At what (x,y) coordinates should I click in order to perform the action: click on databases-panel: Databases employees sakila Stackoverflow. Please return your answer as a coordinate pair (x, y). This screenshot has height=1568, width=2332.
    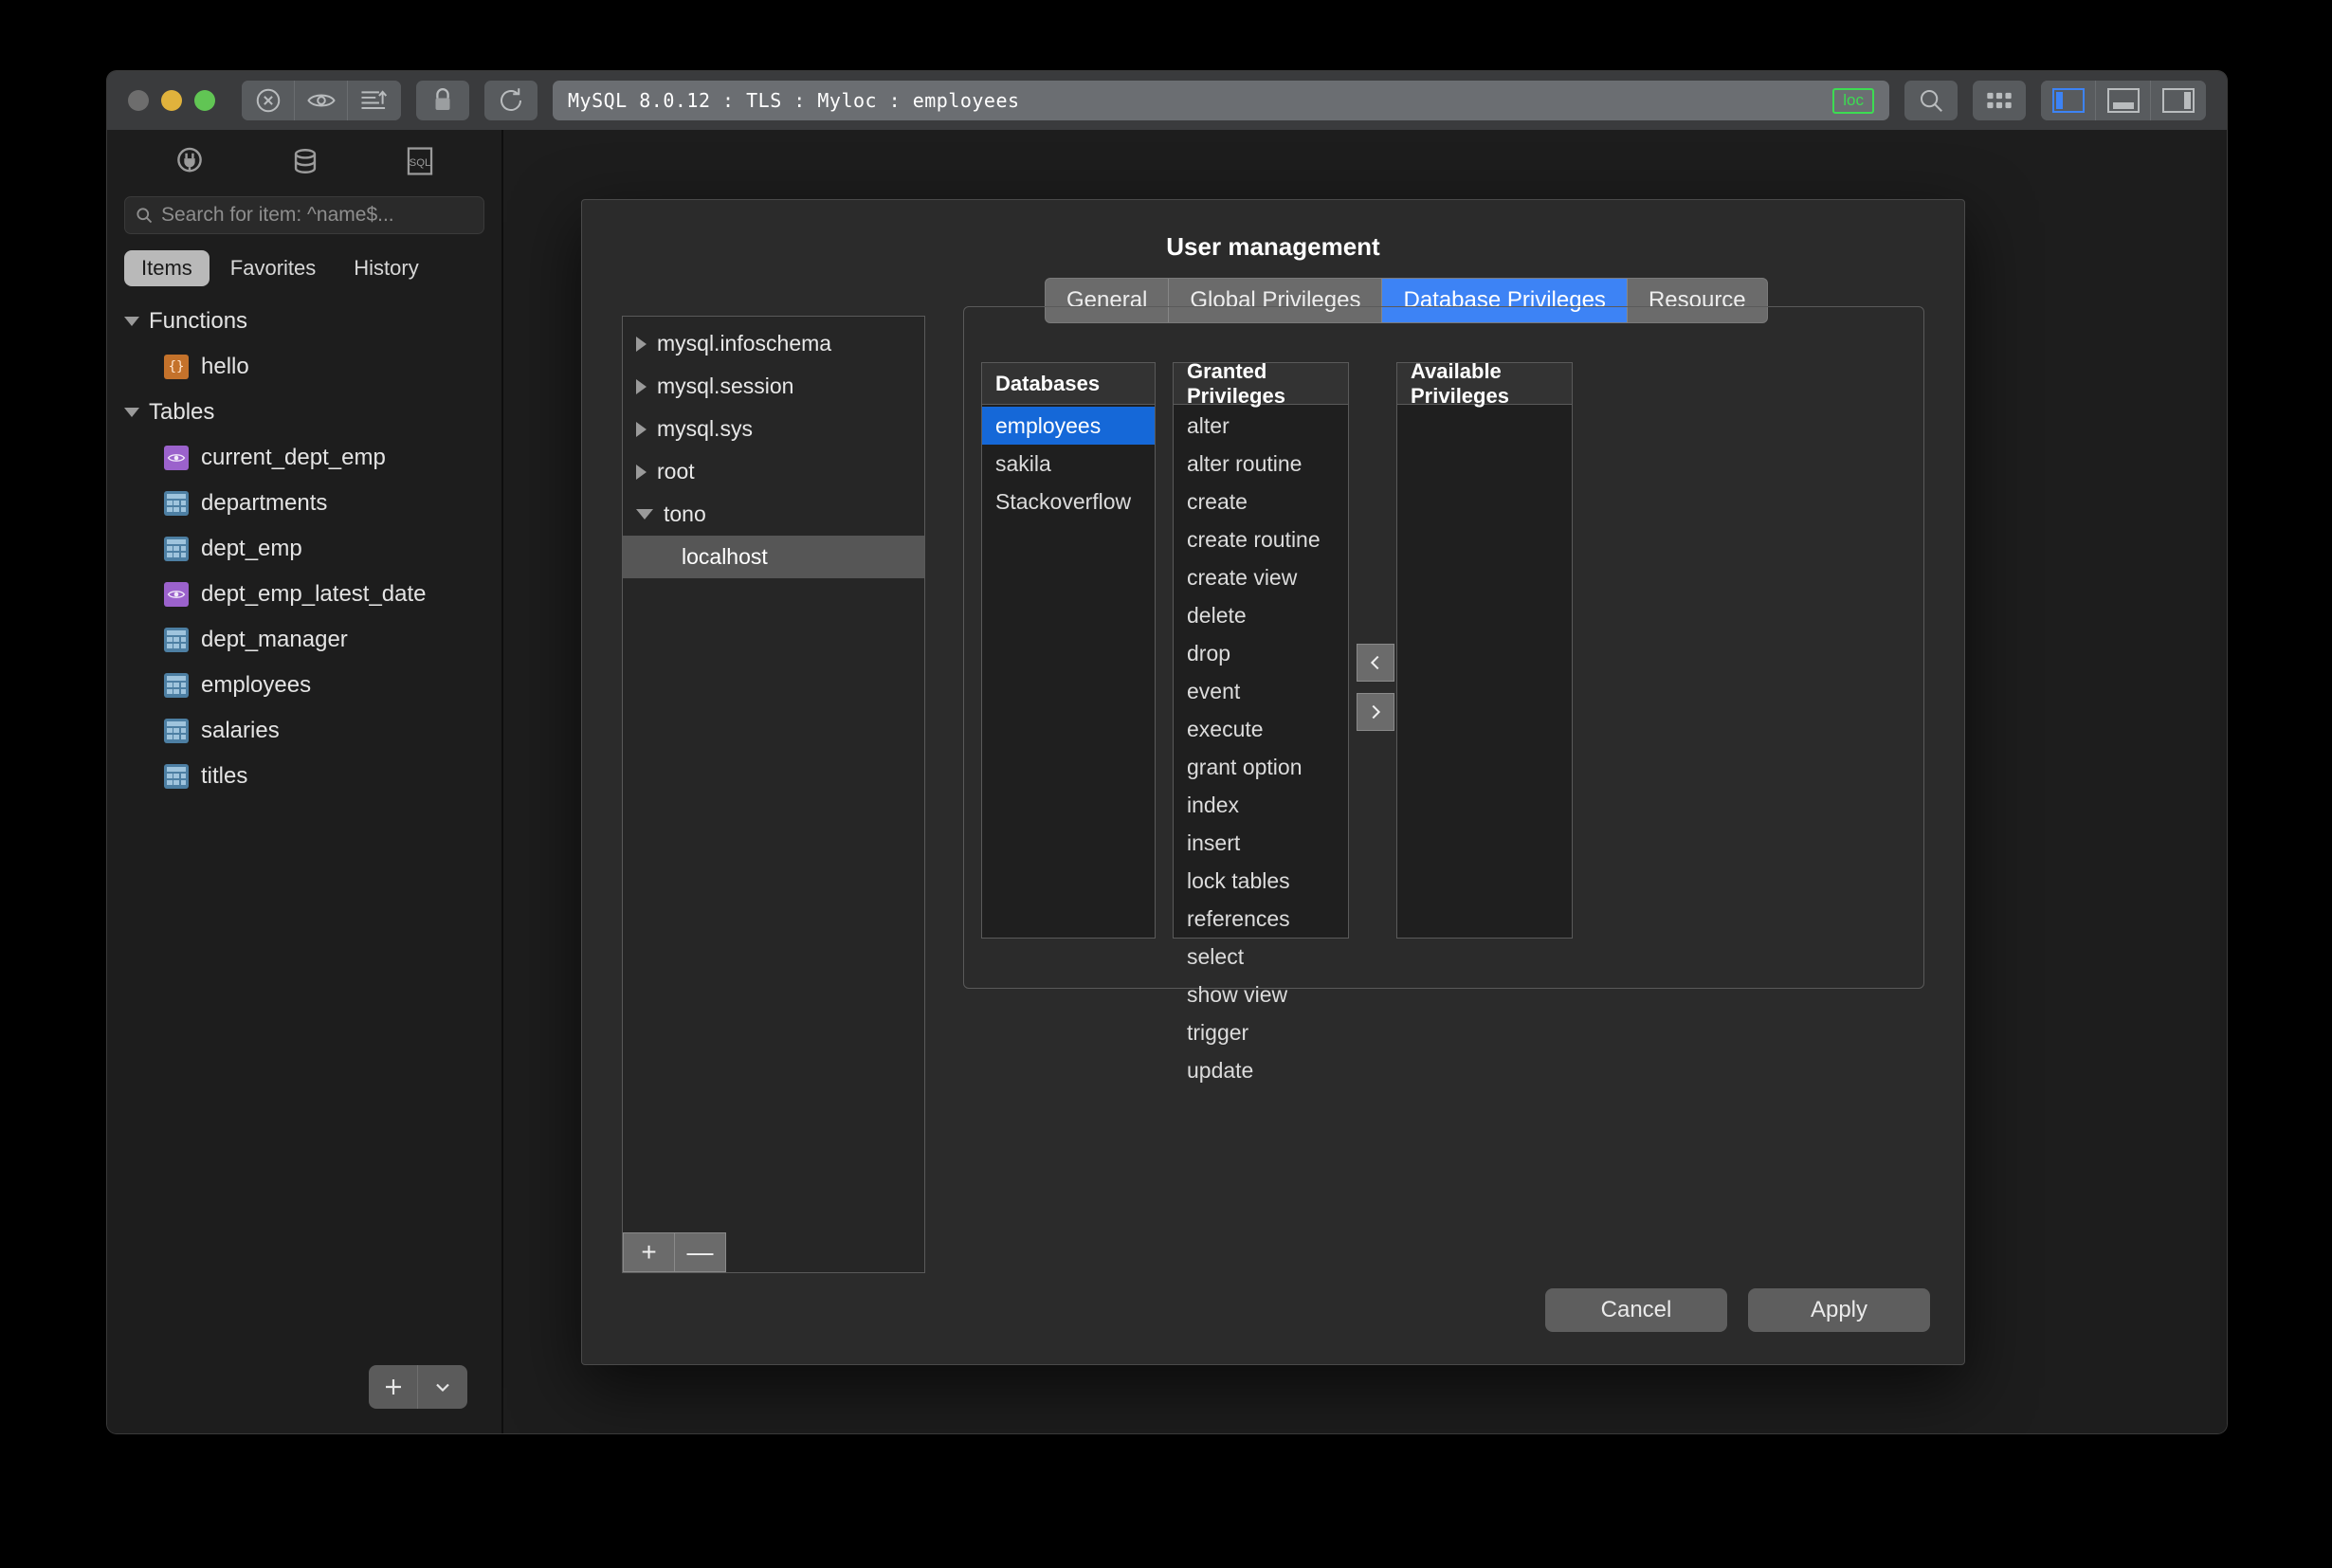
    Looking at the image, I should click on (1068, 650).